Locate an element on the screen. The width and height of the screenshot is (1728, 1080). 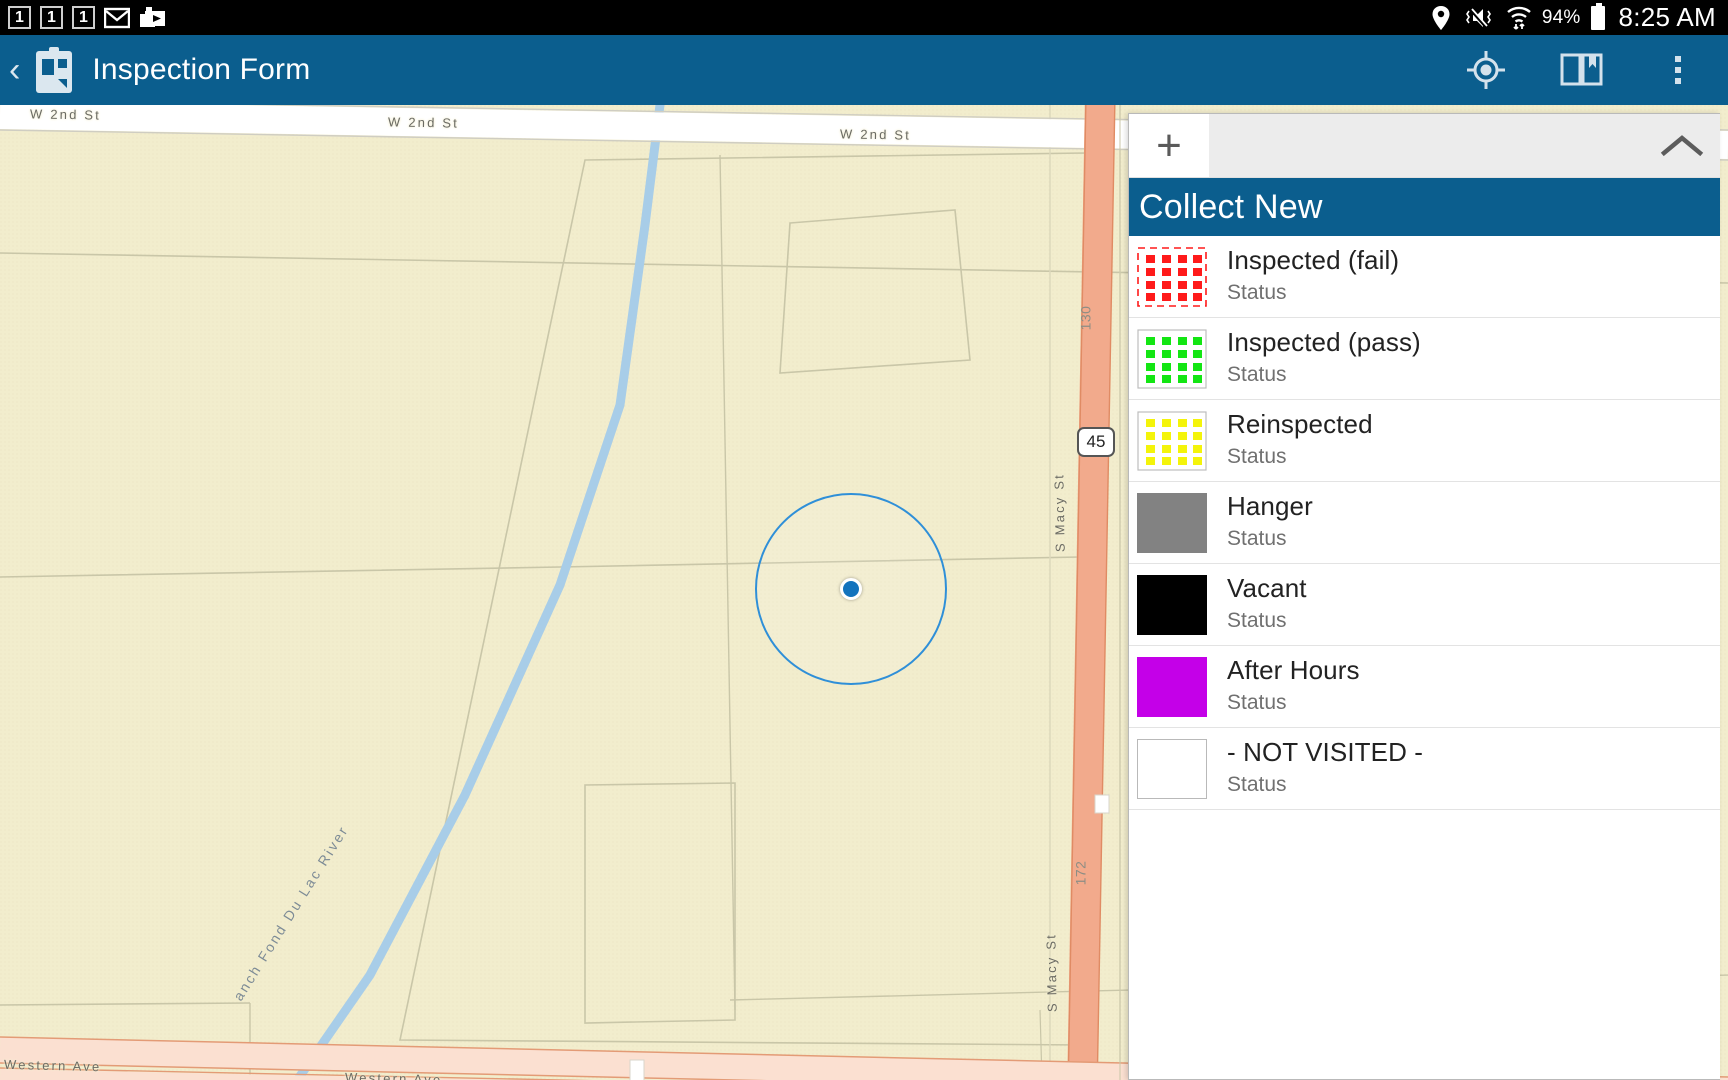
list-item-text: - NOT VISITED - Status is located at coordinates (1325, 768).